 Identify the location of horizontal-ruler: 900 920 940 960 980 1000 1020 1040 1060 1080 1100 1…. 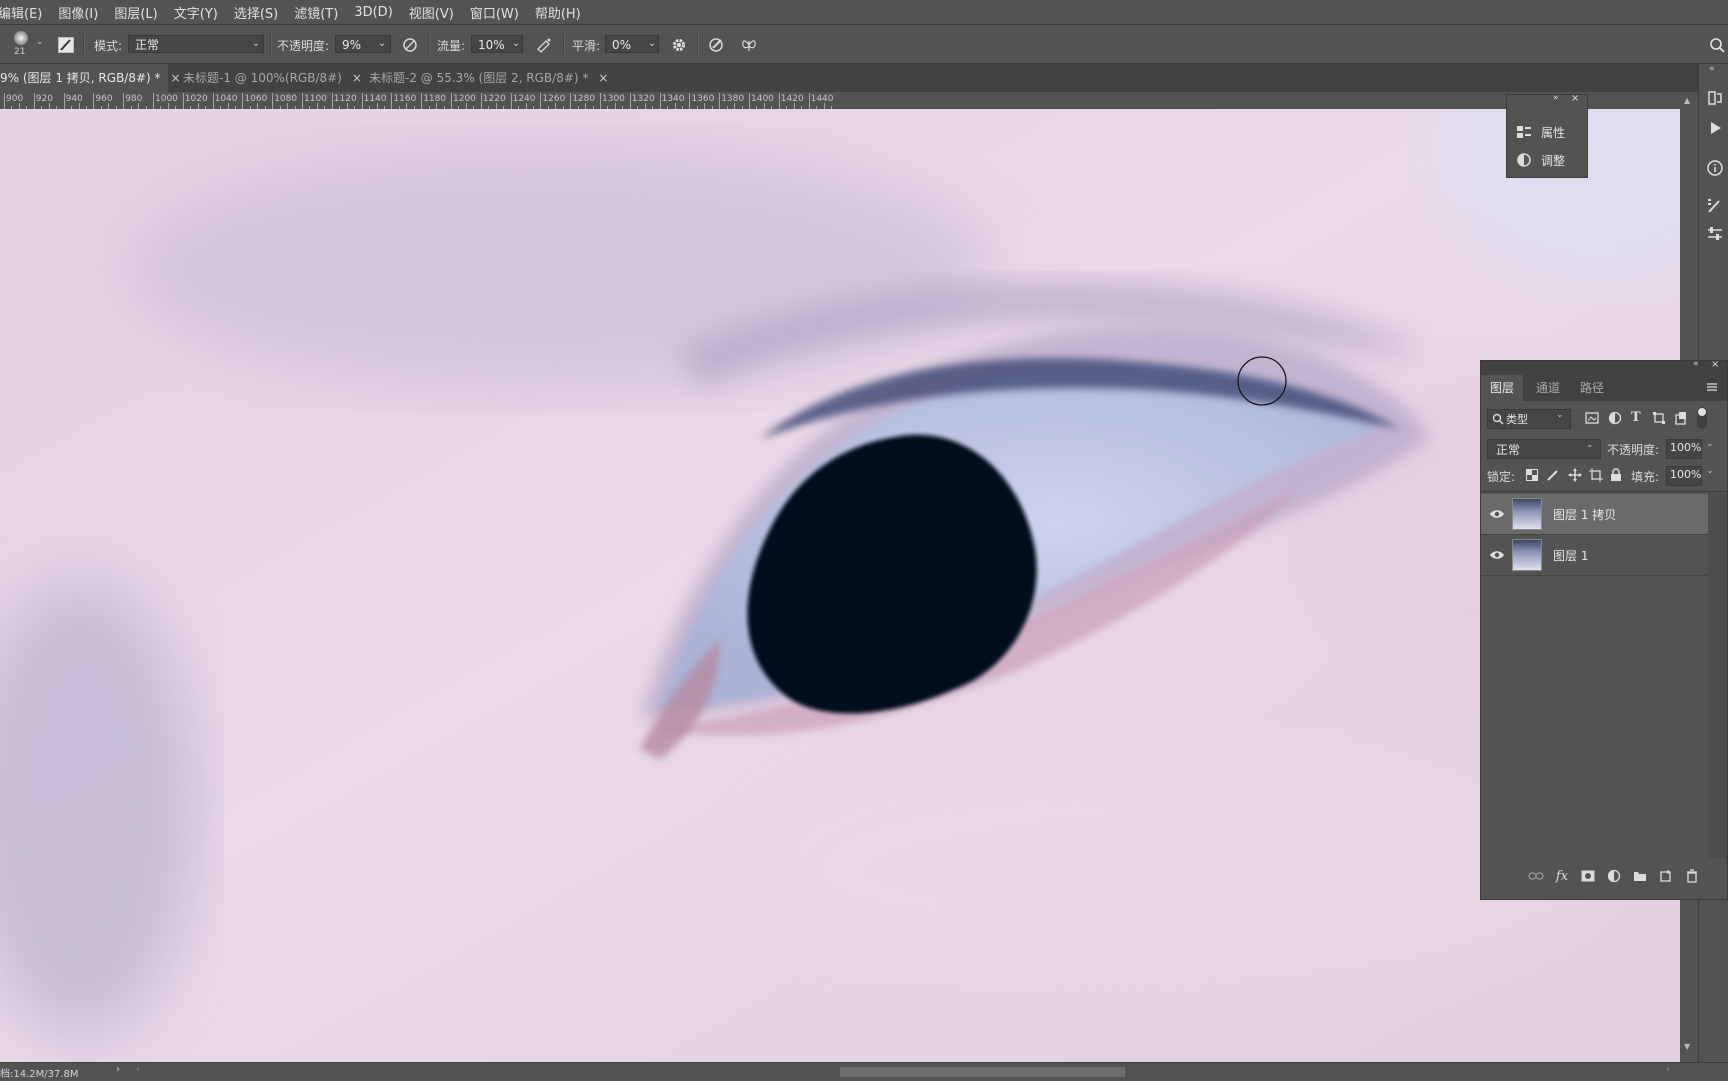
(840, 101).